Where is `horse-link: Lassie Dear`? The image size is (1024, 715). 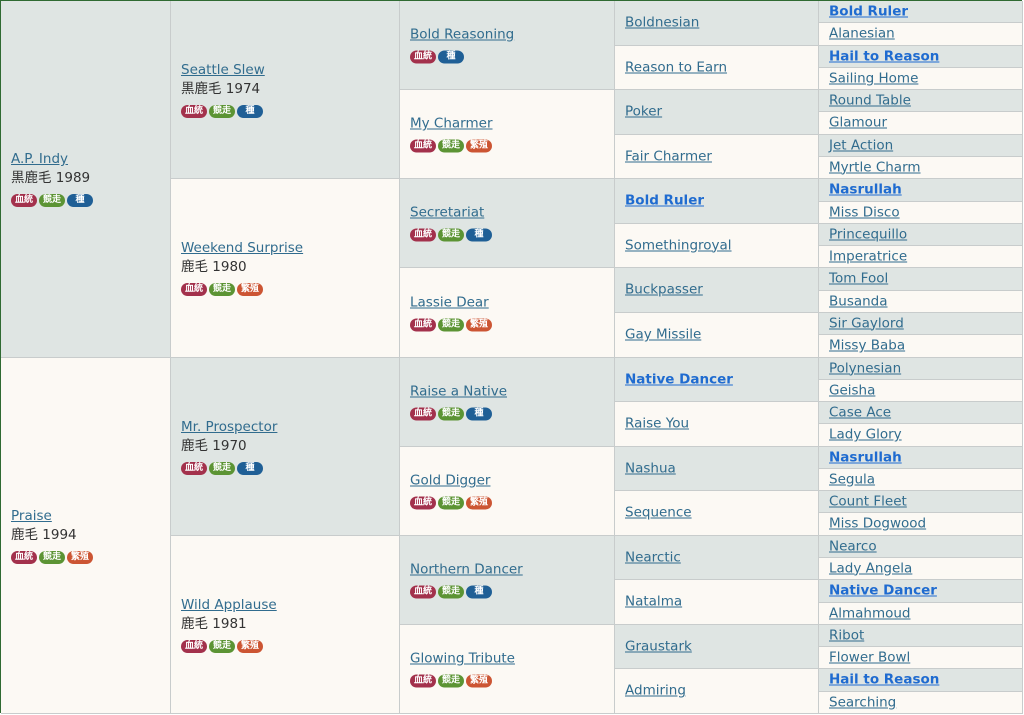 horse-link: Lassie Dear is located at coordinates (449, 302).